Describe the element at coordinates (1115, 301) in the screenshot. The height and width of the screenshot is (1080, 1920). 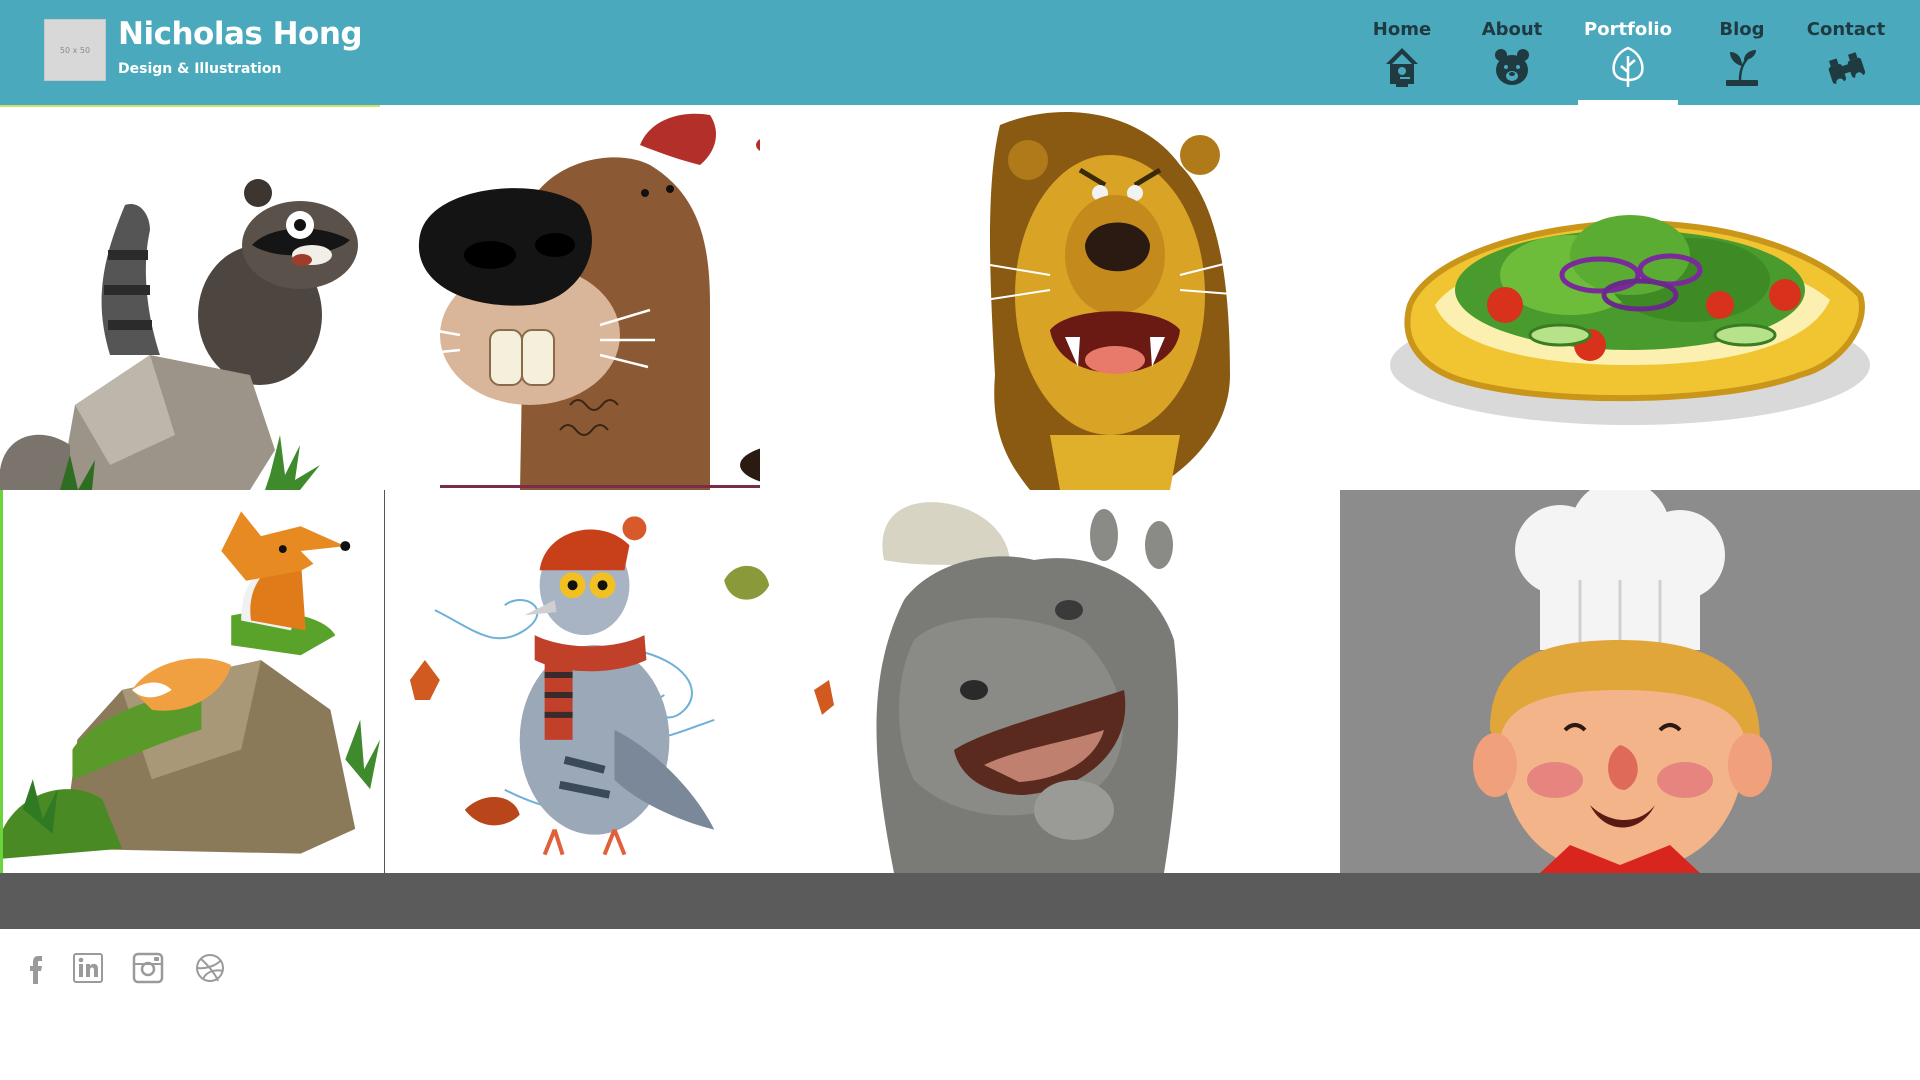
I see `lion-illustration` at that location.